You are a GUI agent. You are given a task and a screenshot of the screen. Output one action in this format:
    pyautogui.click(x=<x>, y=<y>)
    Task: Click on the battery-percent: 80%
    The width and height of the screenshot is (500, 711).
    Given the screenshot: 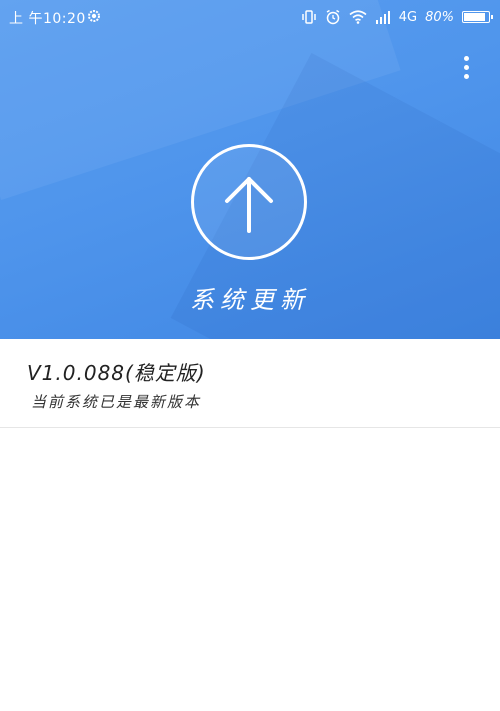 What is the action you would take?
    pyautogui.click(x=439, y=17)
    